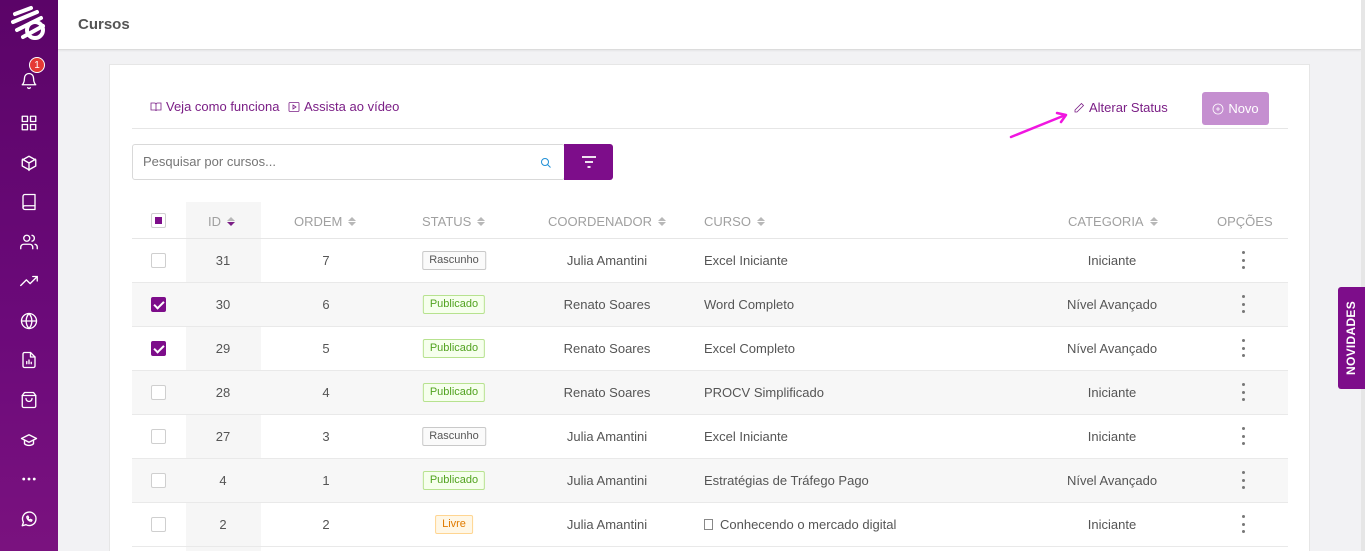 Image resolution: width=1365 pixels, height=551 pixels. Describe the element at coordinates (223, 348) in the screenshot. I see `cell-id: 29` at that location.